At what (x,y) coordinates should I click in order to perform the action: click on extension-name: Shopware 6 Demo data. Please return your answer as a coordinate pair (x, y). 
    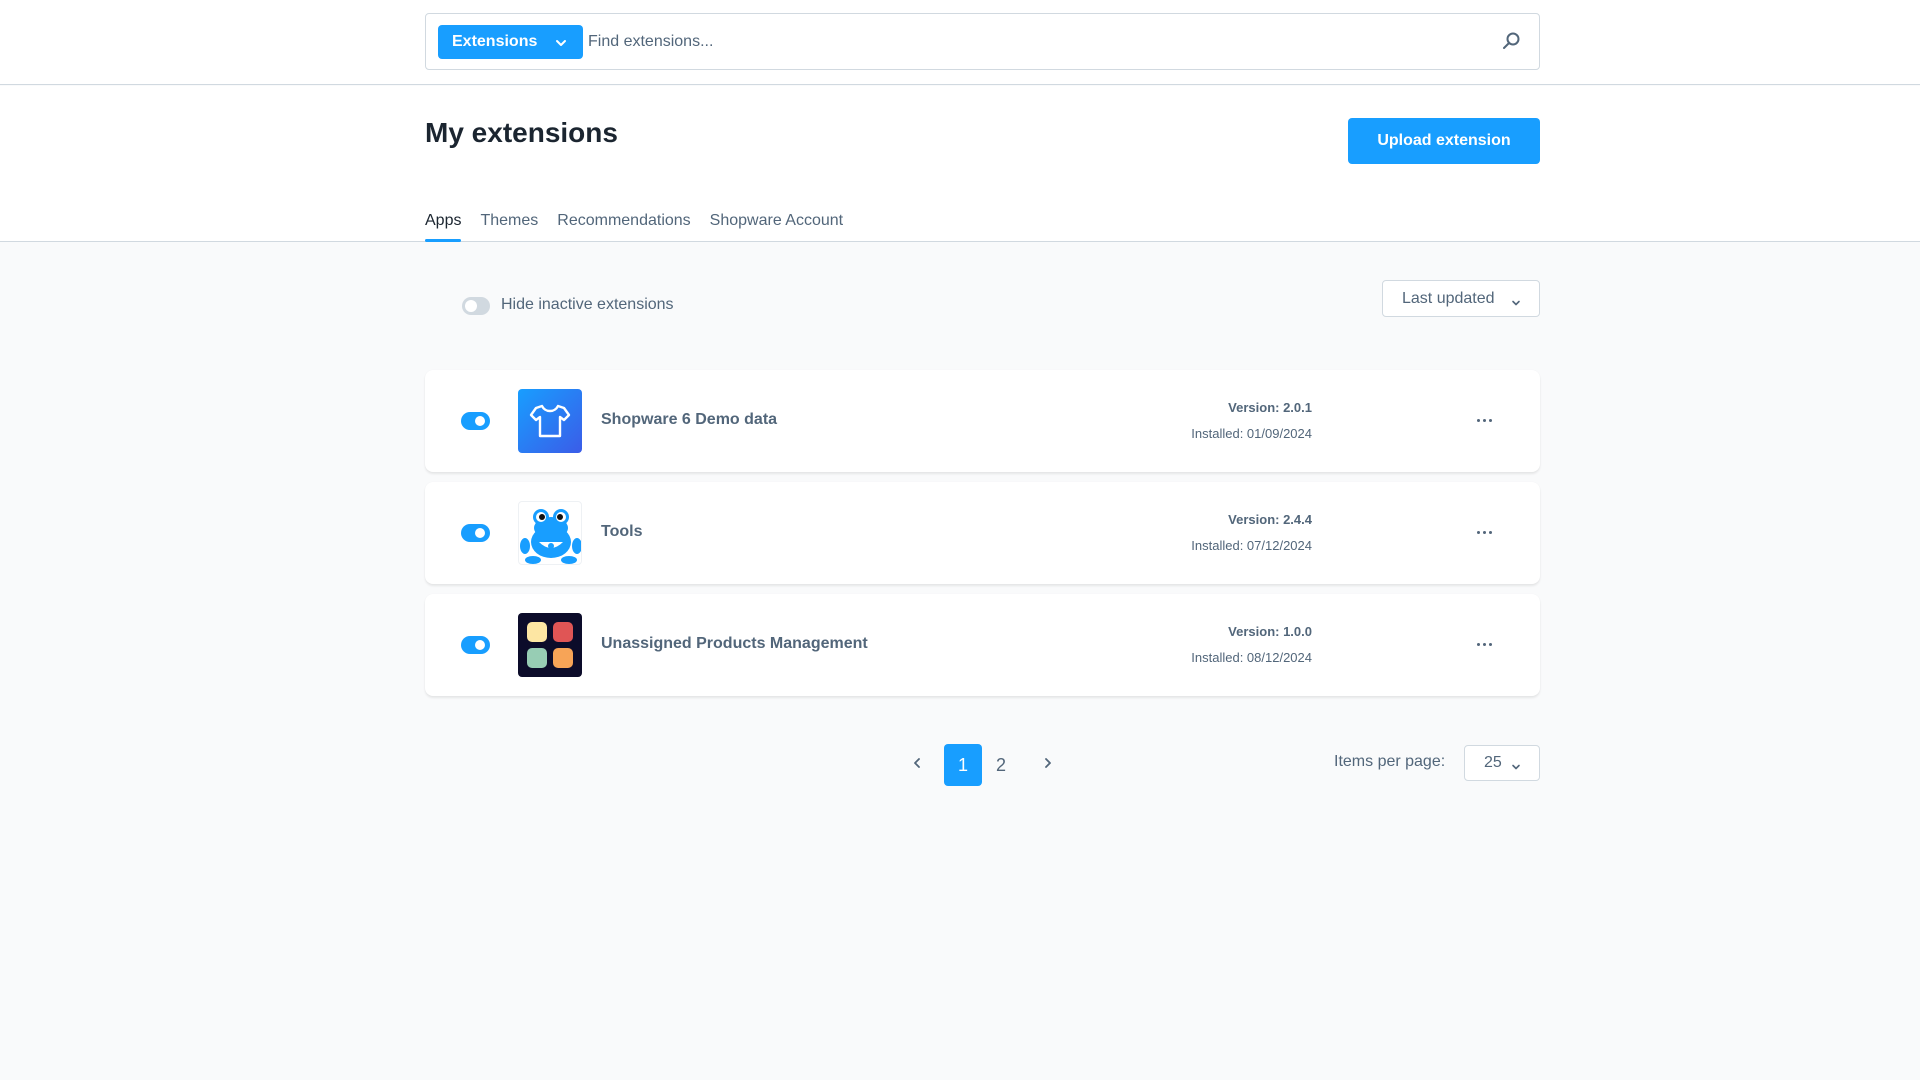
    Looking at the image, I should click on (689, 419).